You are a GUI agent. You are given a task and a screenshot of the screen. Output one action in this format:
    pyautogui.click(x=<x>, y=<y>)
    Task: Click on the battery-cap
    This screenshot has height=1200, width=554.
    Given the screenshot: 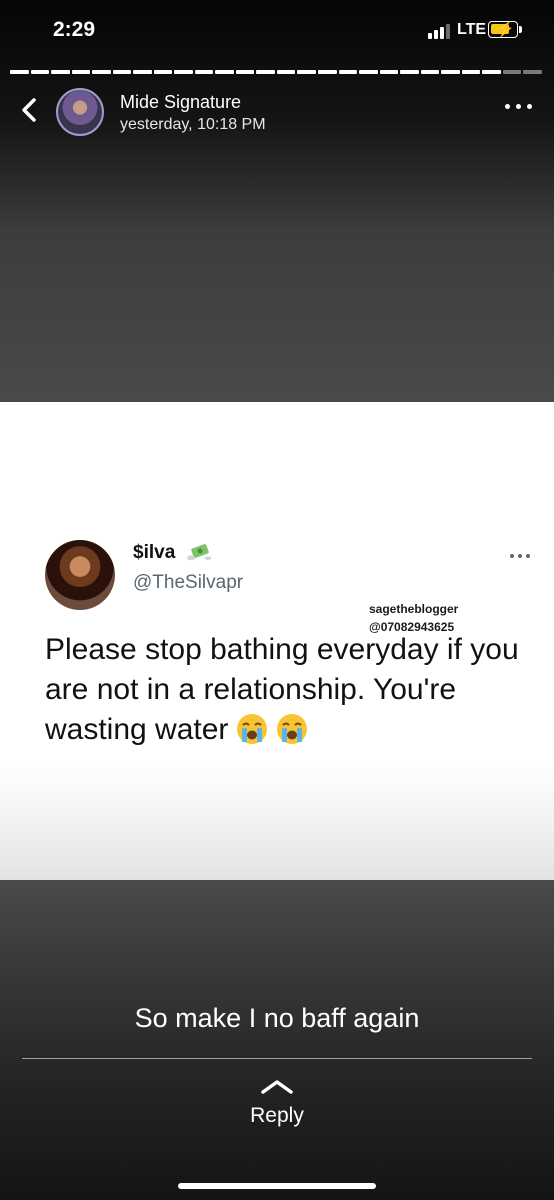 What is the action you would take?
    pyautogui.click(x=520, y=29)
    